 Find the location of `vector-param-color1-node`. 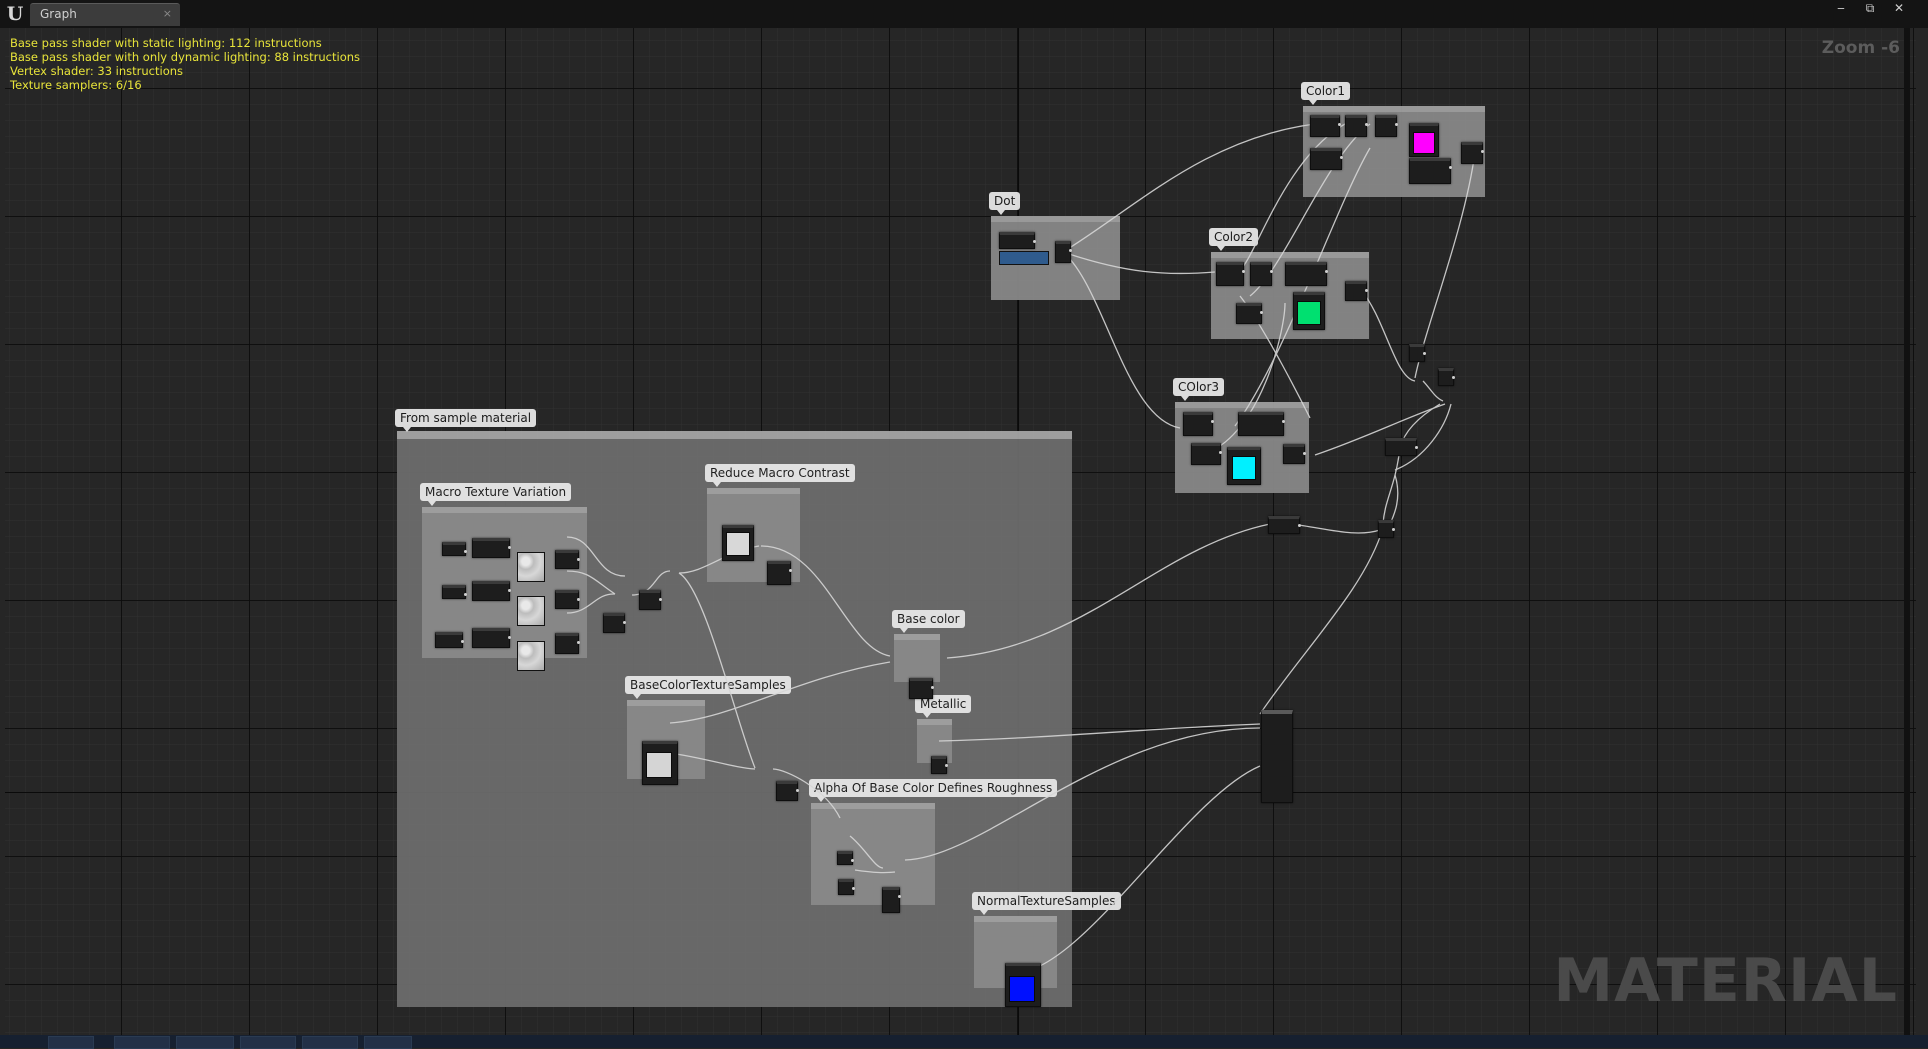

vector-param-color1-node is located at coordinates (1424, 140).